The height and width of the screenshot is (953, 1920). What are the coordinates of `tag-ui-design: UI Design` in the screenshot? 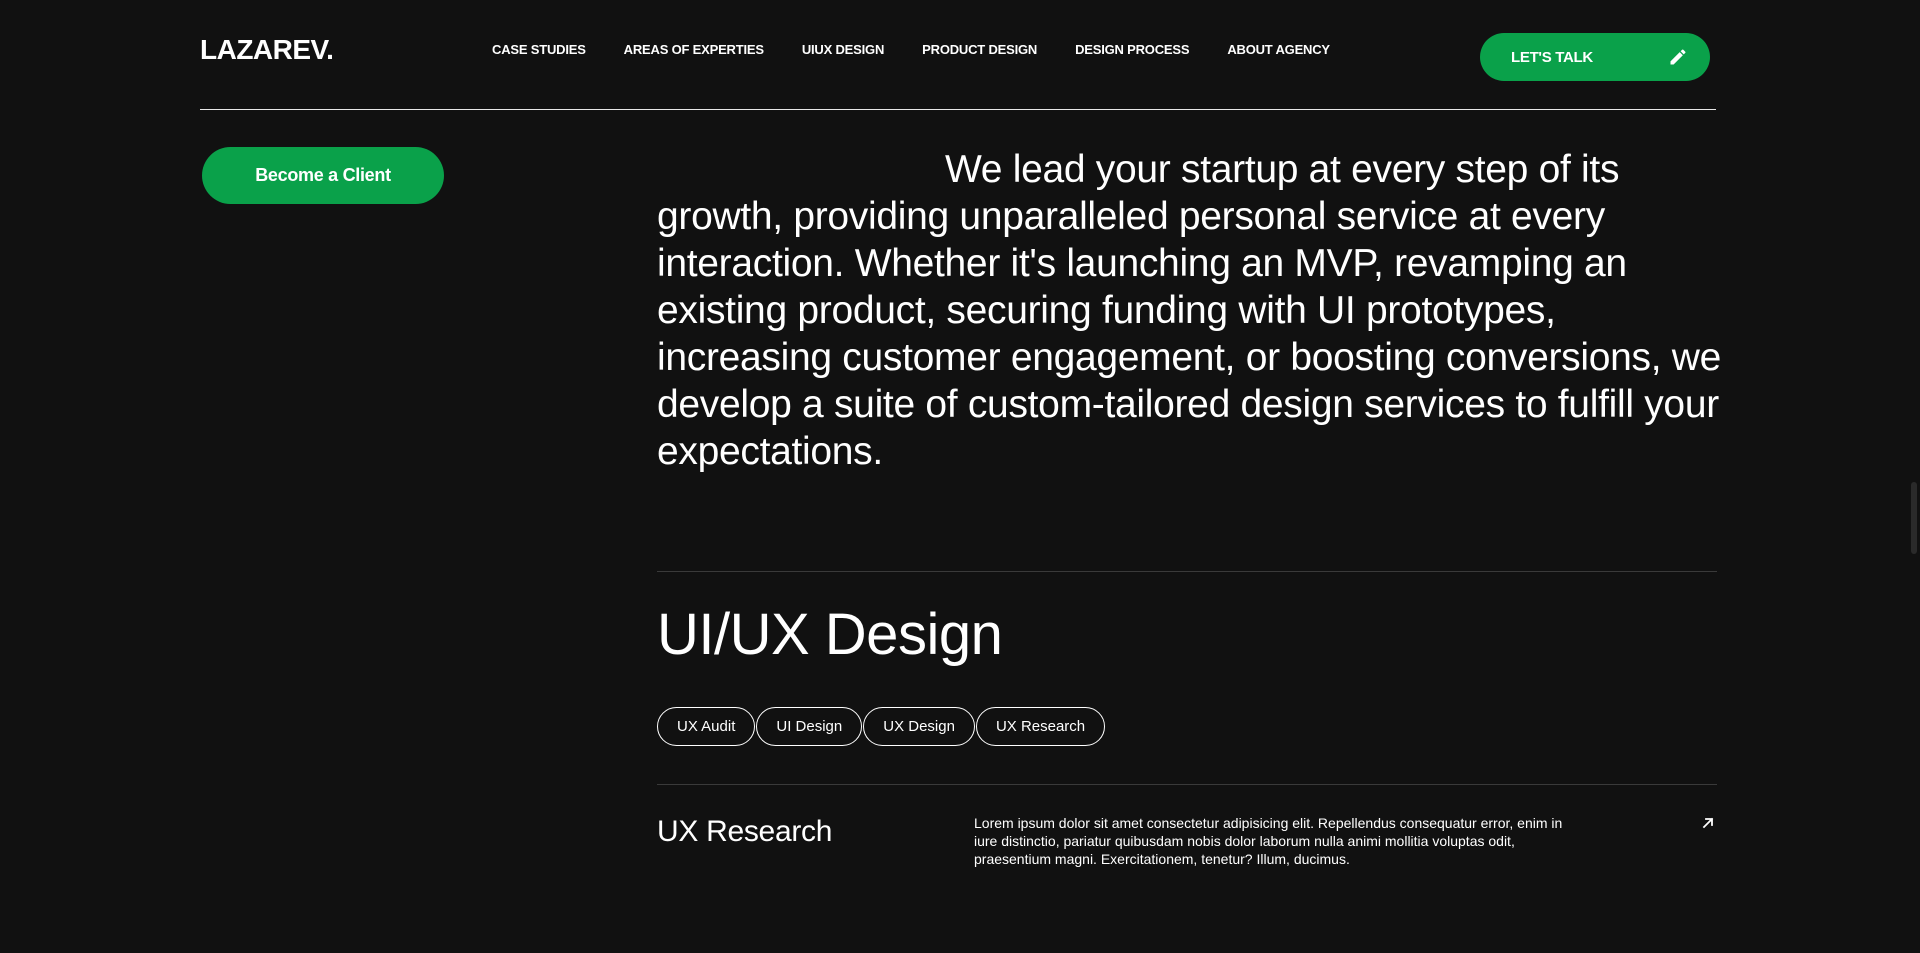 It's located at (809, 726).